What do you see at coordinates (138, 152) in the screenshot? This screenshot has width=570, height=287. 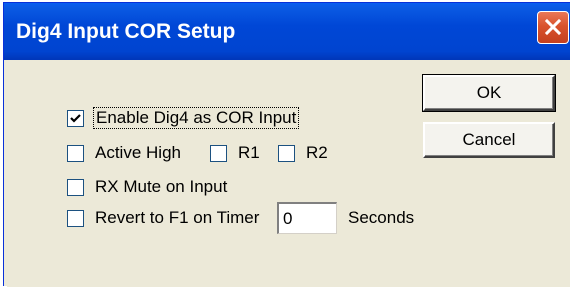 I see `active-high-label: Active High` at bounding box center [138, 152].